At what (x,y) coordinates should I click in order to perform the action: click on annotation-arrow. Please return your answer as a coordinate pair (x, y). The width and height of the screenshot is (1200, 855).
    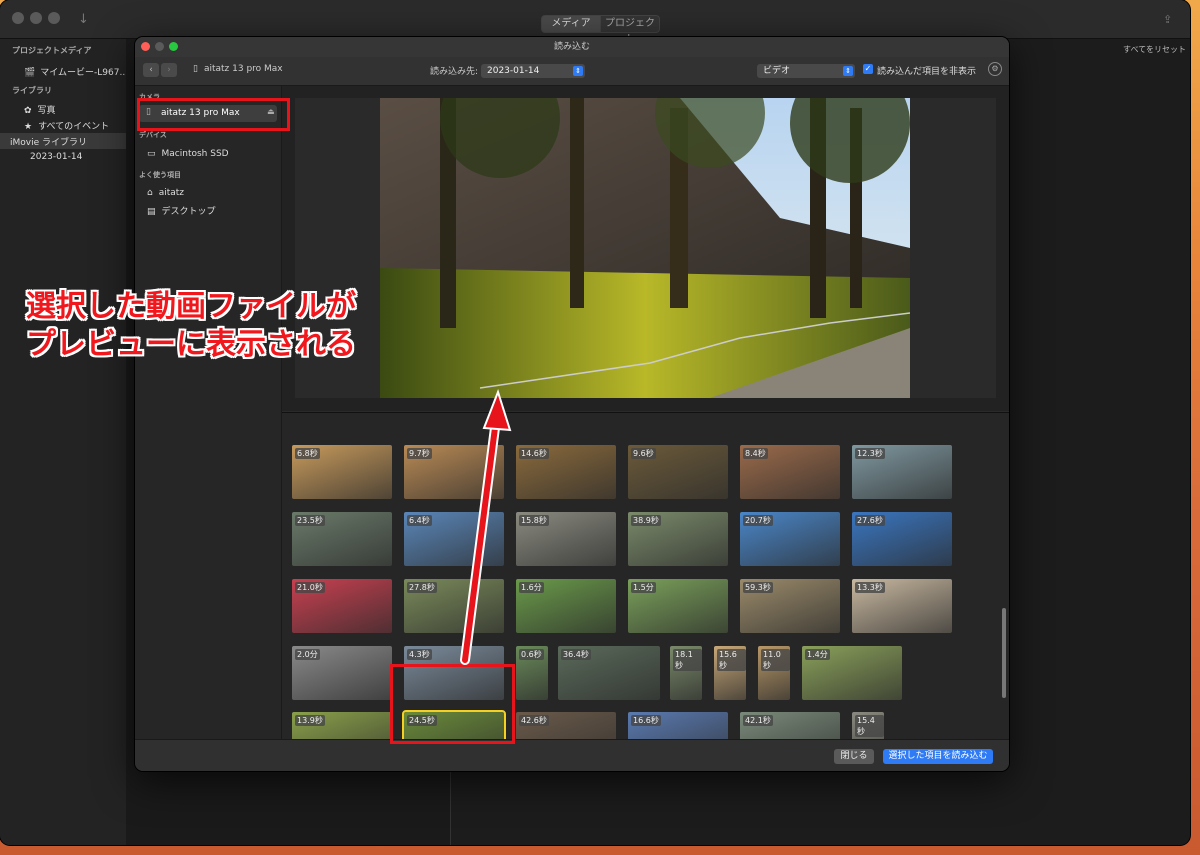
    Looking at the image, I should click on (486, 526).